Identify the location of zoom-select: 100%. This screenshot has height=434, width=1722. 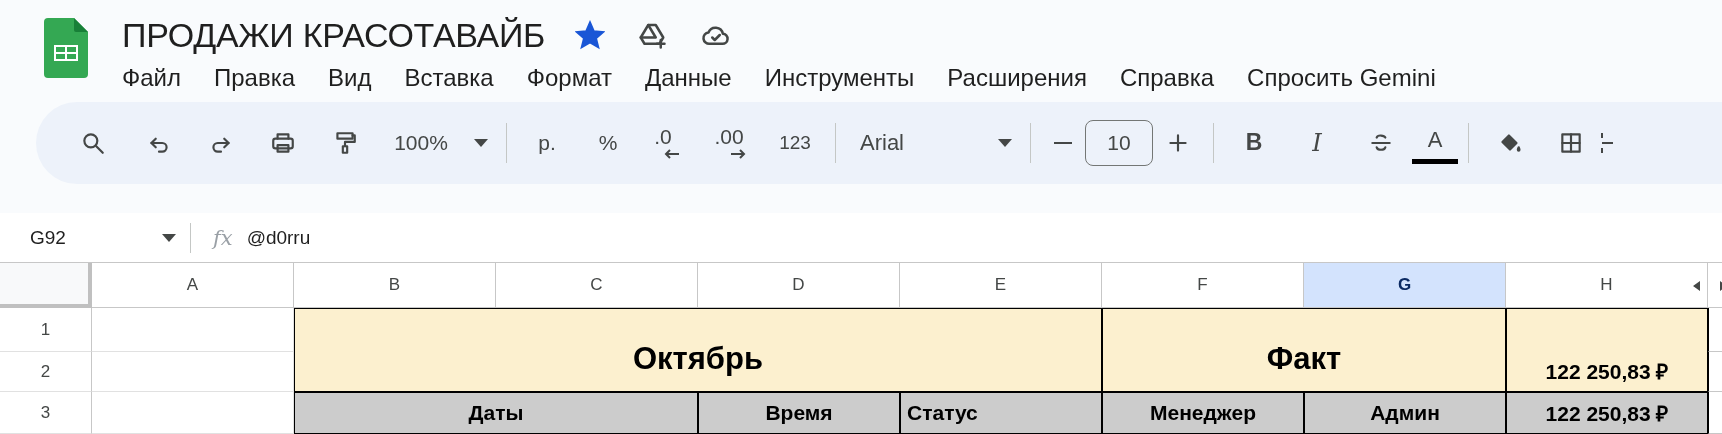
(421, 142).